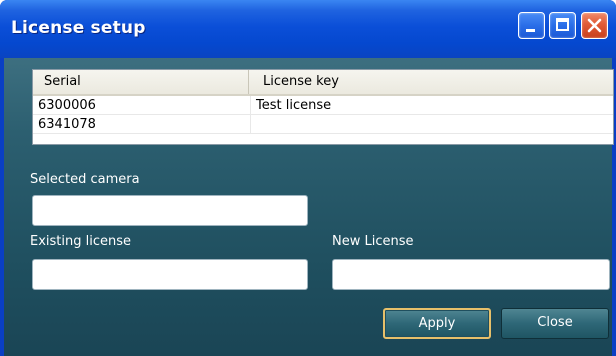 This screenshot has height=356, width=616. Describe the element at coordinates (67, 105) in the screenshot. I see `serial-cell: 6300006` at that location.